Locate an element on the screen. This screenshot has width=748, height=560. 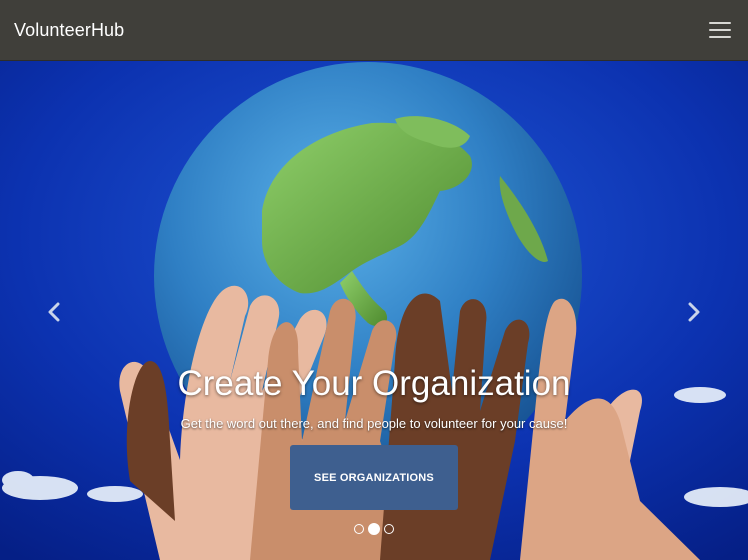
navbar: VolunteerHub is located at coordinates (374, 30).